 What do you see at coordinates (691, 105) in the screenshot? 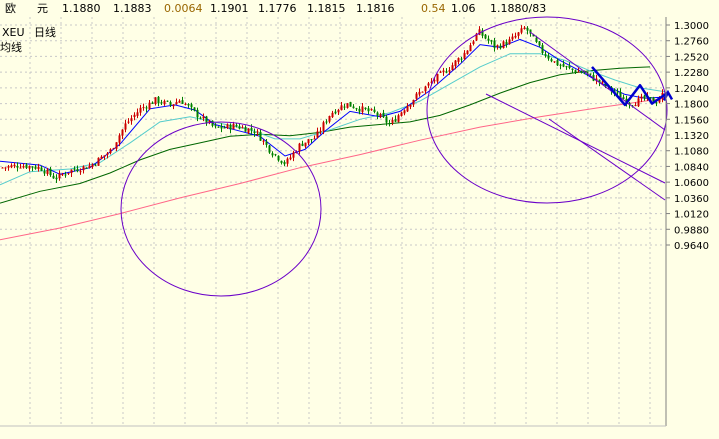
I see `y-tick-label: 1.1800` at bounding box center [691, 105].